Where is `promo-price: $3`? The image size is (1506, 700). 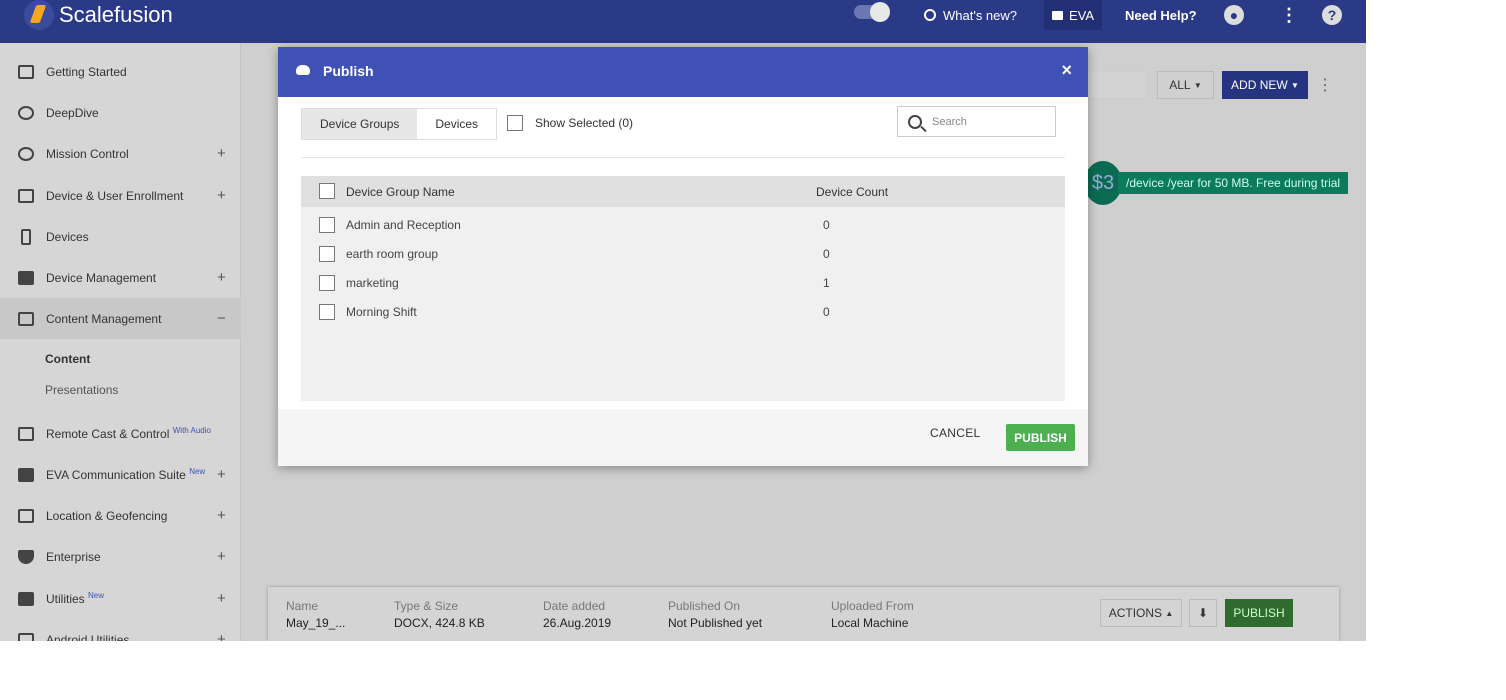 promo-price: $3 is located at coordinates (1103, 183).